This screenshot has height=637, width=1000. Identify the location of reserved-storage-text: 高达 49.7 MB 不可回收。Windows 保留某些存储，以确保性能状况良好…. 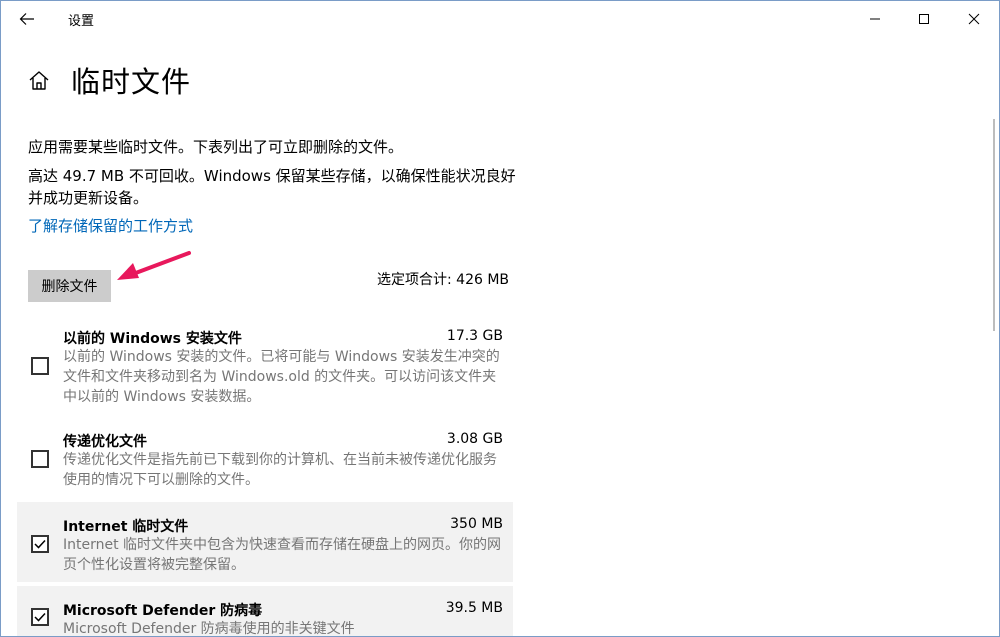
(272, 187).